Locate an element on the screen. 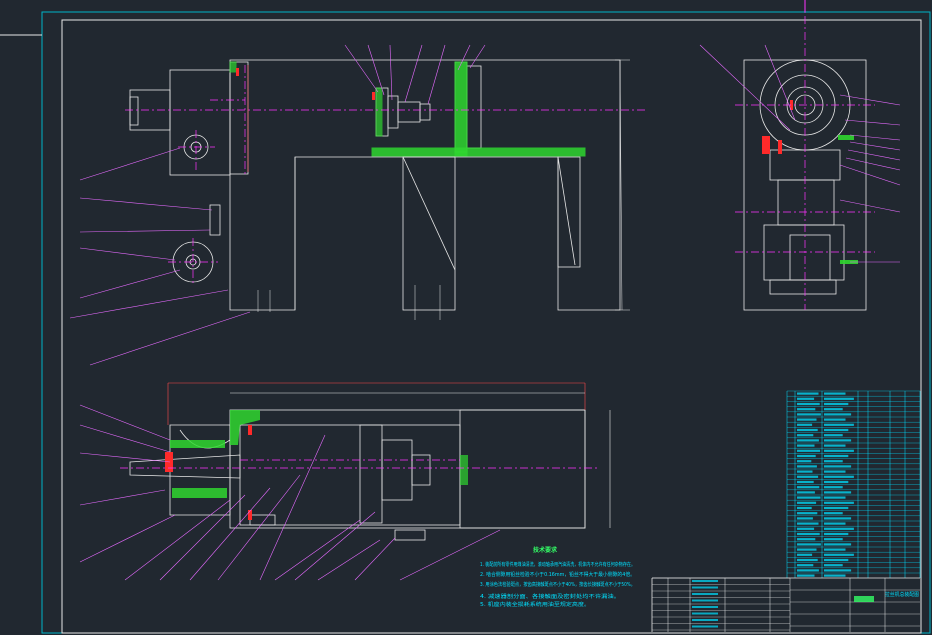 Image resolution: width=932 pixels, height=635 pixels. tech-req-line-1: 1. 装配前所有零件用煤油清洗，滚动轴承用汽油清洗，机体内不允许有任何杂物存在。 is located at coordinates (557, 564).